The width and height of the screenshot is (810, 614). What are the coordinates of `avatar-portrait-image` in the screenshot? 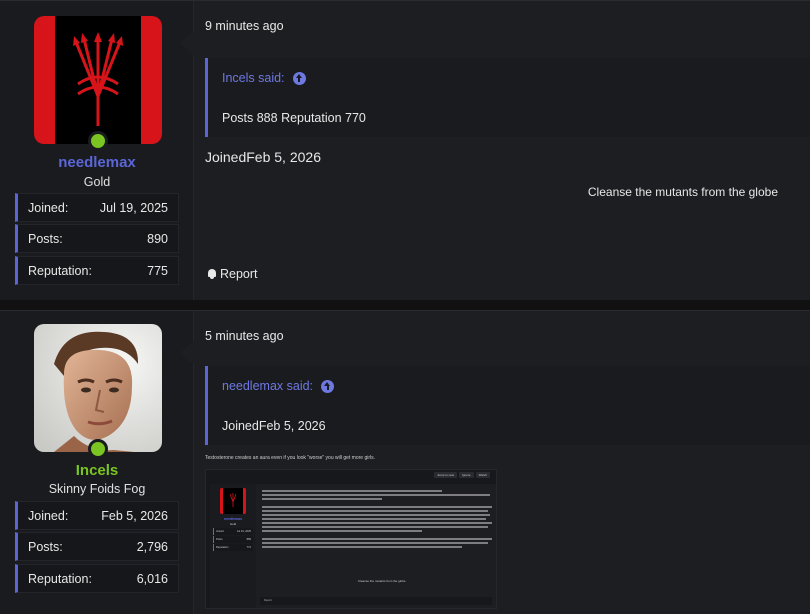 It's located at (98, 388).